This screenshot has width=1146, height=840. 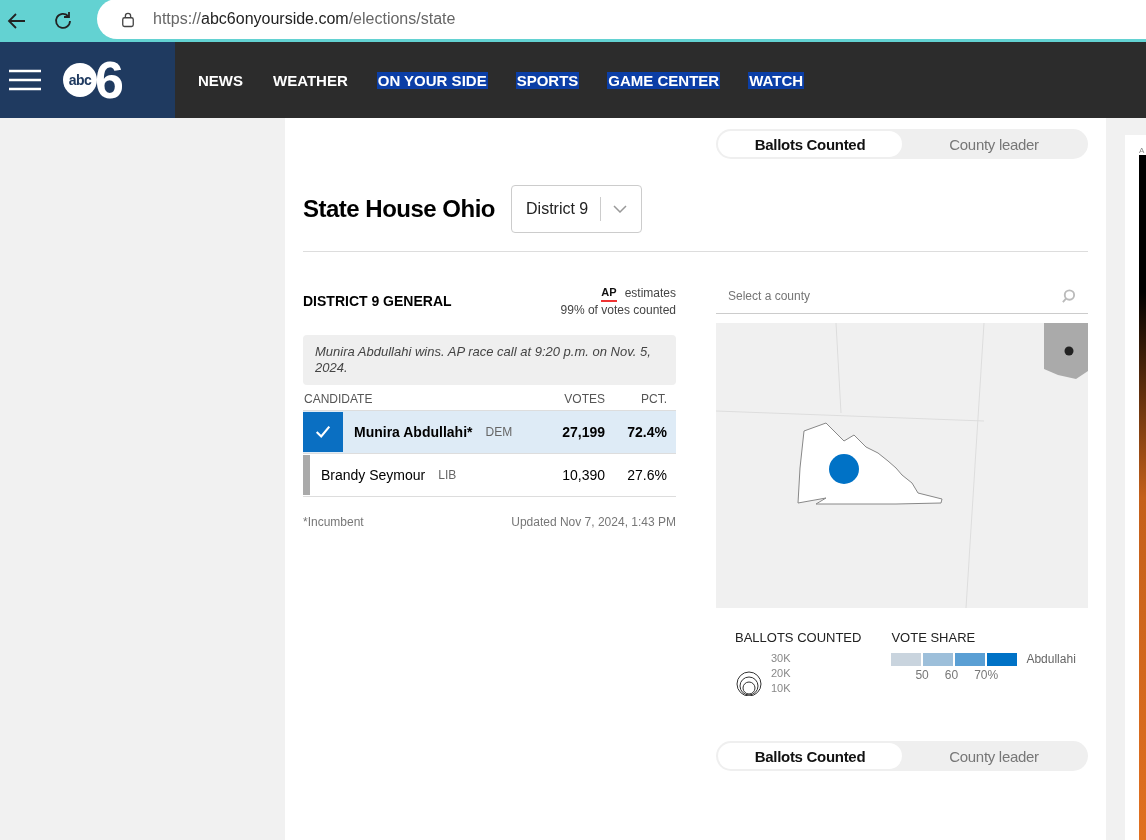 I want to click on updated-timestamp: Updated Nov 7, 2024, 1:43 PM, so click(x=593, y=522).